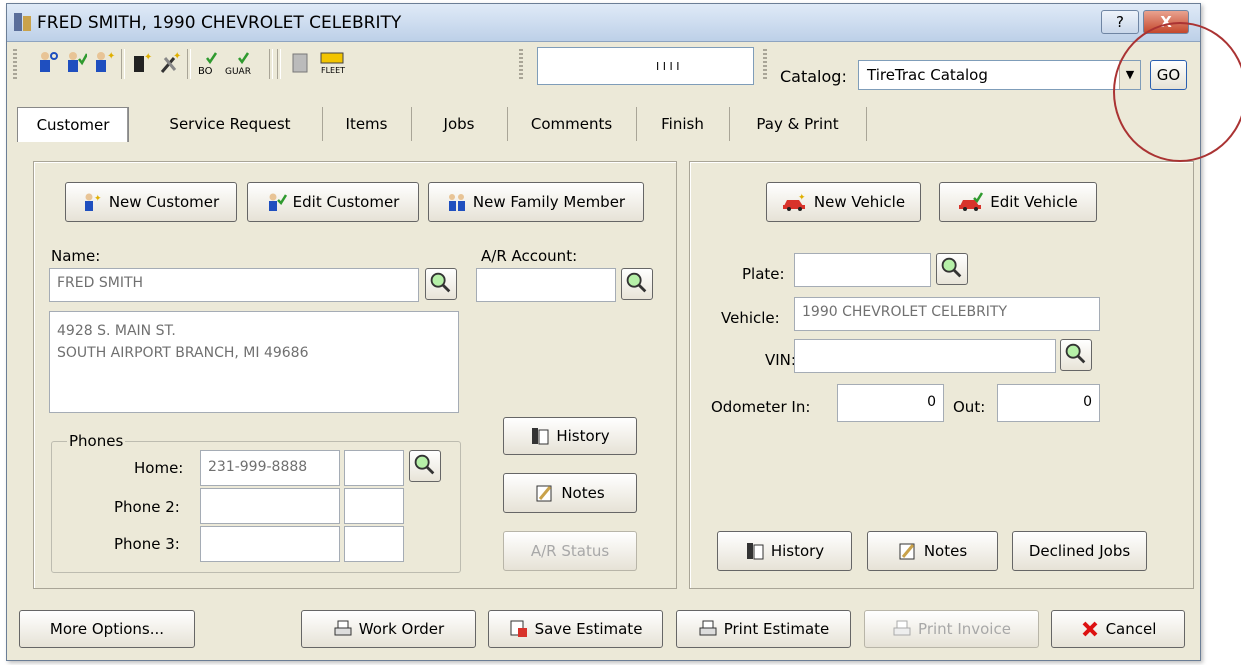 The width and height of the screenshot is (1241, 665). I want to click on ar-status-button: A/R Status, so click(570, 551).